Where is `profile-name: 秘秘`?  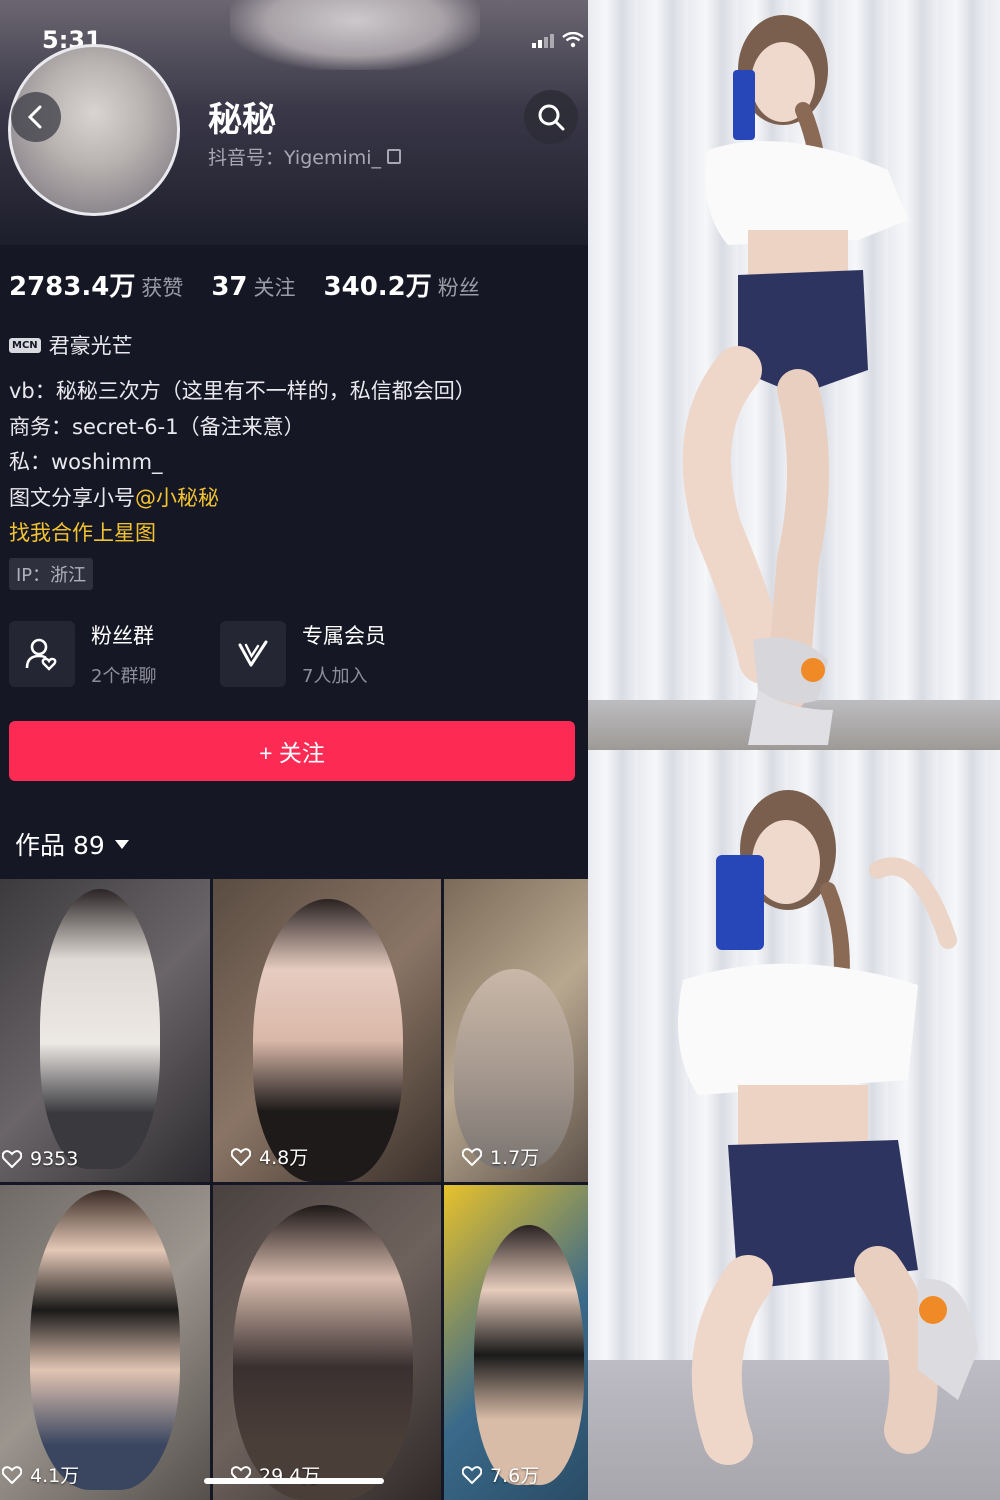
profile-name: 秘秘 is located at coordinates (242, 120).